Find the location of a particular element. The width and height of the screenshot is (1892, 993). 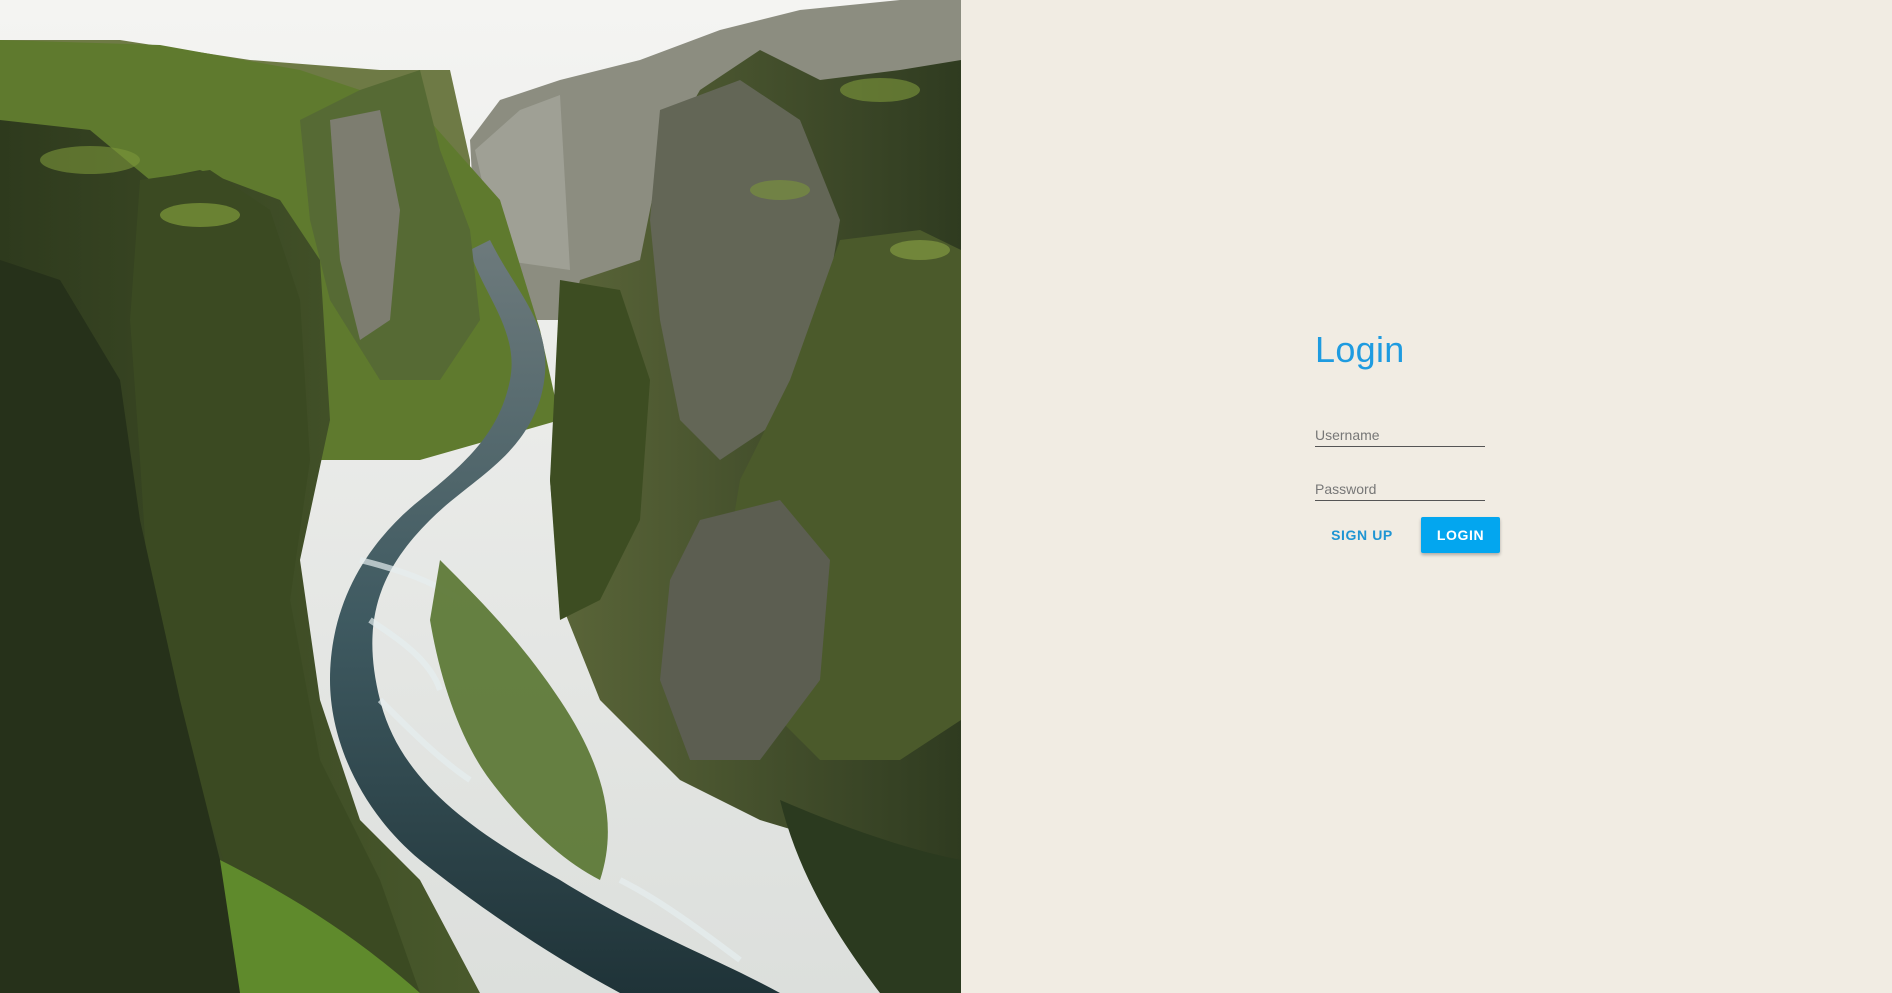

form-actions: SIGN UP LOGIN is located at coordinates (1435, 534).